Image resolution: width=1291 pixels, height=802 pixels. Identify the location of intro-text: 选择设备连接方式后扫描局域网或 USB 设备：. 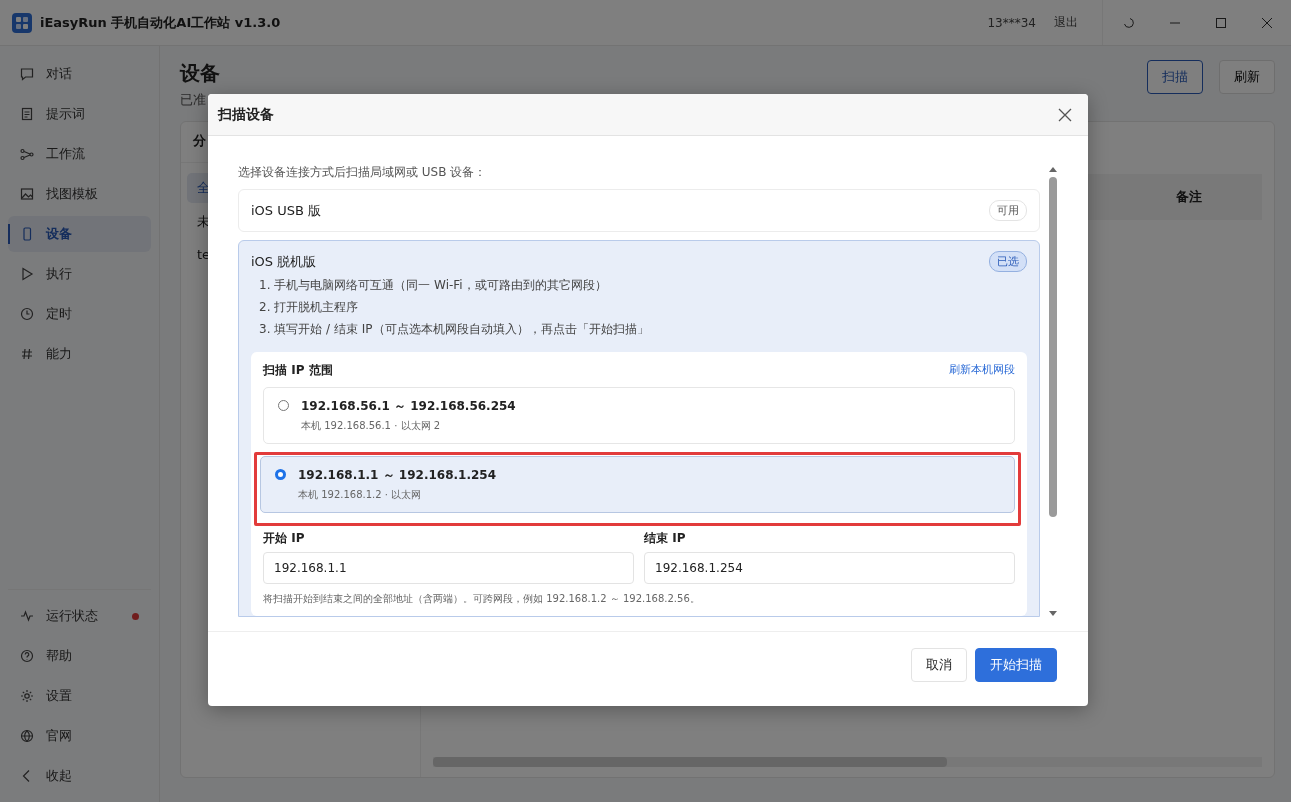
(363, 172).